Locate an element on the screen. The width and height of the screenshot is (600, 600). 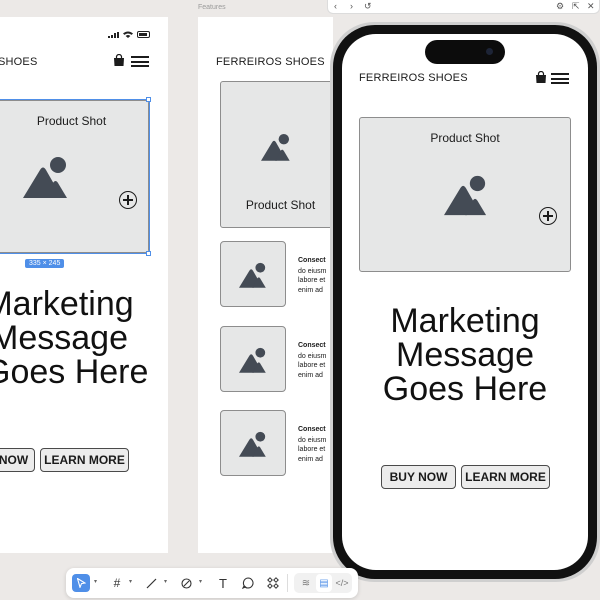
comment-icon is located at coordinates (248, 583).